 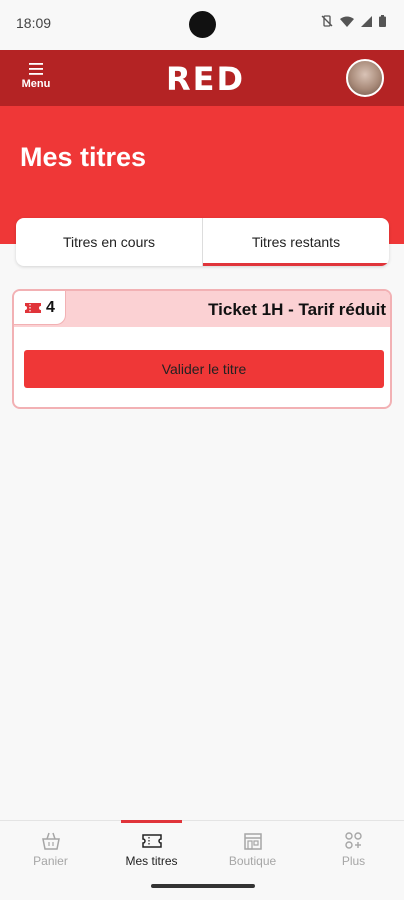 What do you see at coordinates (83, 157) in the screenshot?
I see `page-title: Mes titres` at bounding box center [83, 157].